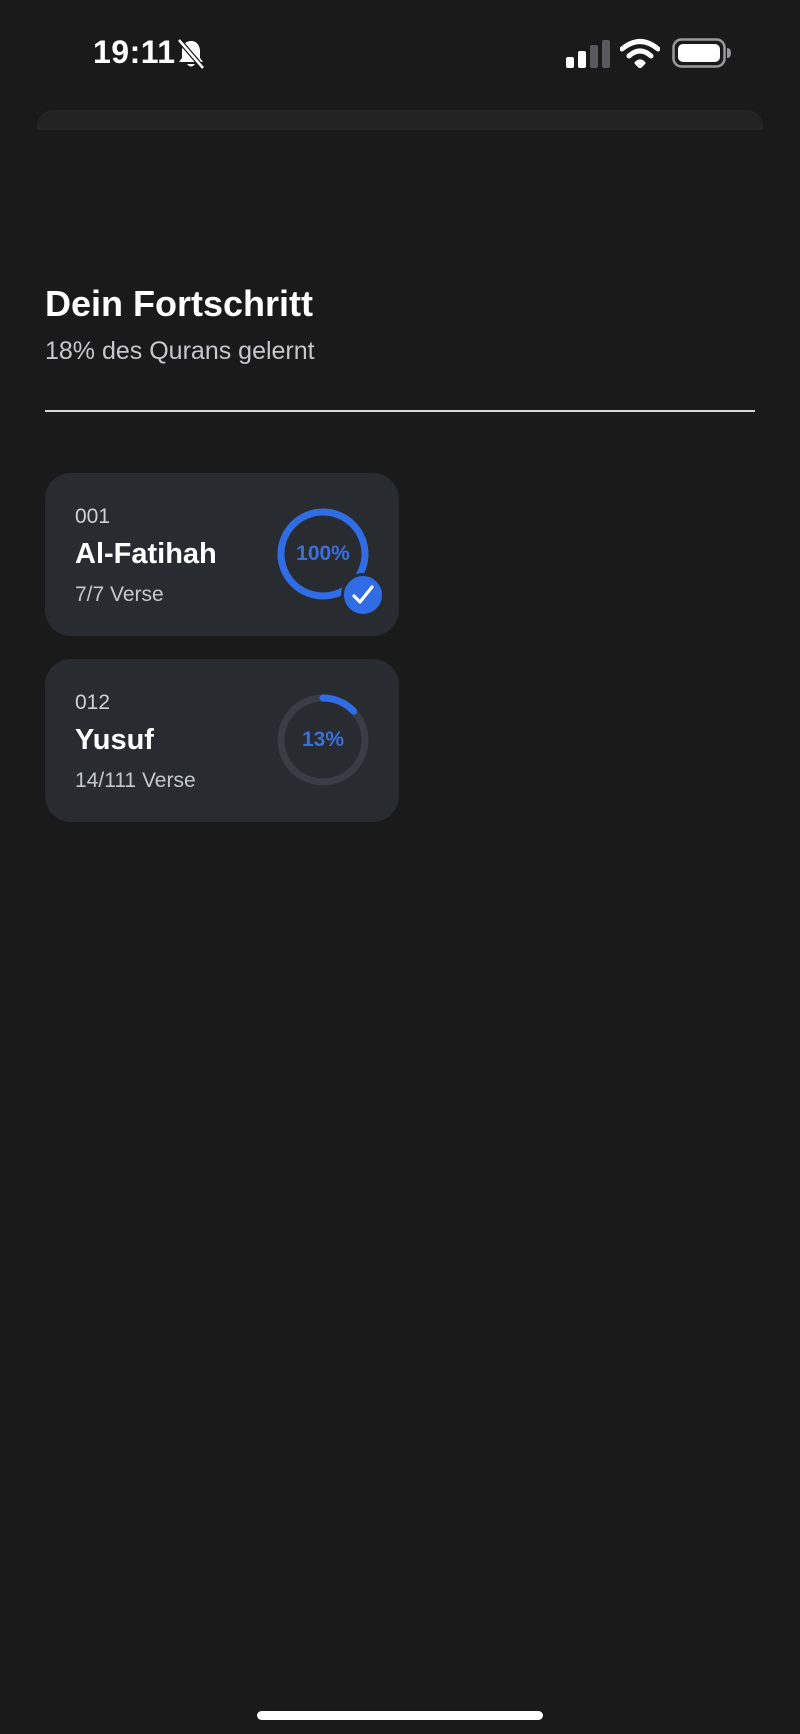 This screenshot has width=800, height=1734. I want to click on completed-badge, so click(363, 595).